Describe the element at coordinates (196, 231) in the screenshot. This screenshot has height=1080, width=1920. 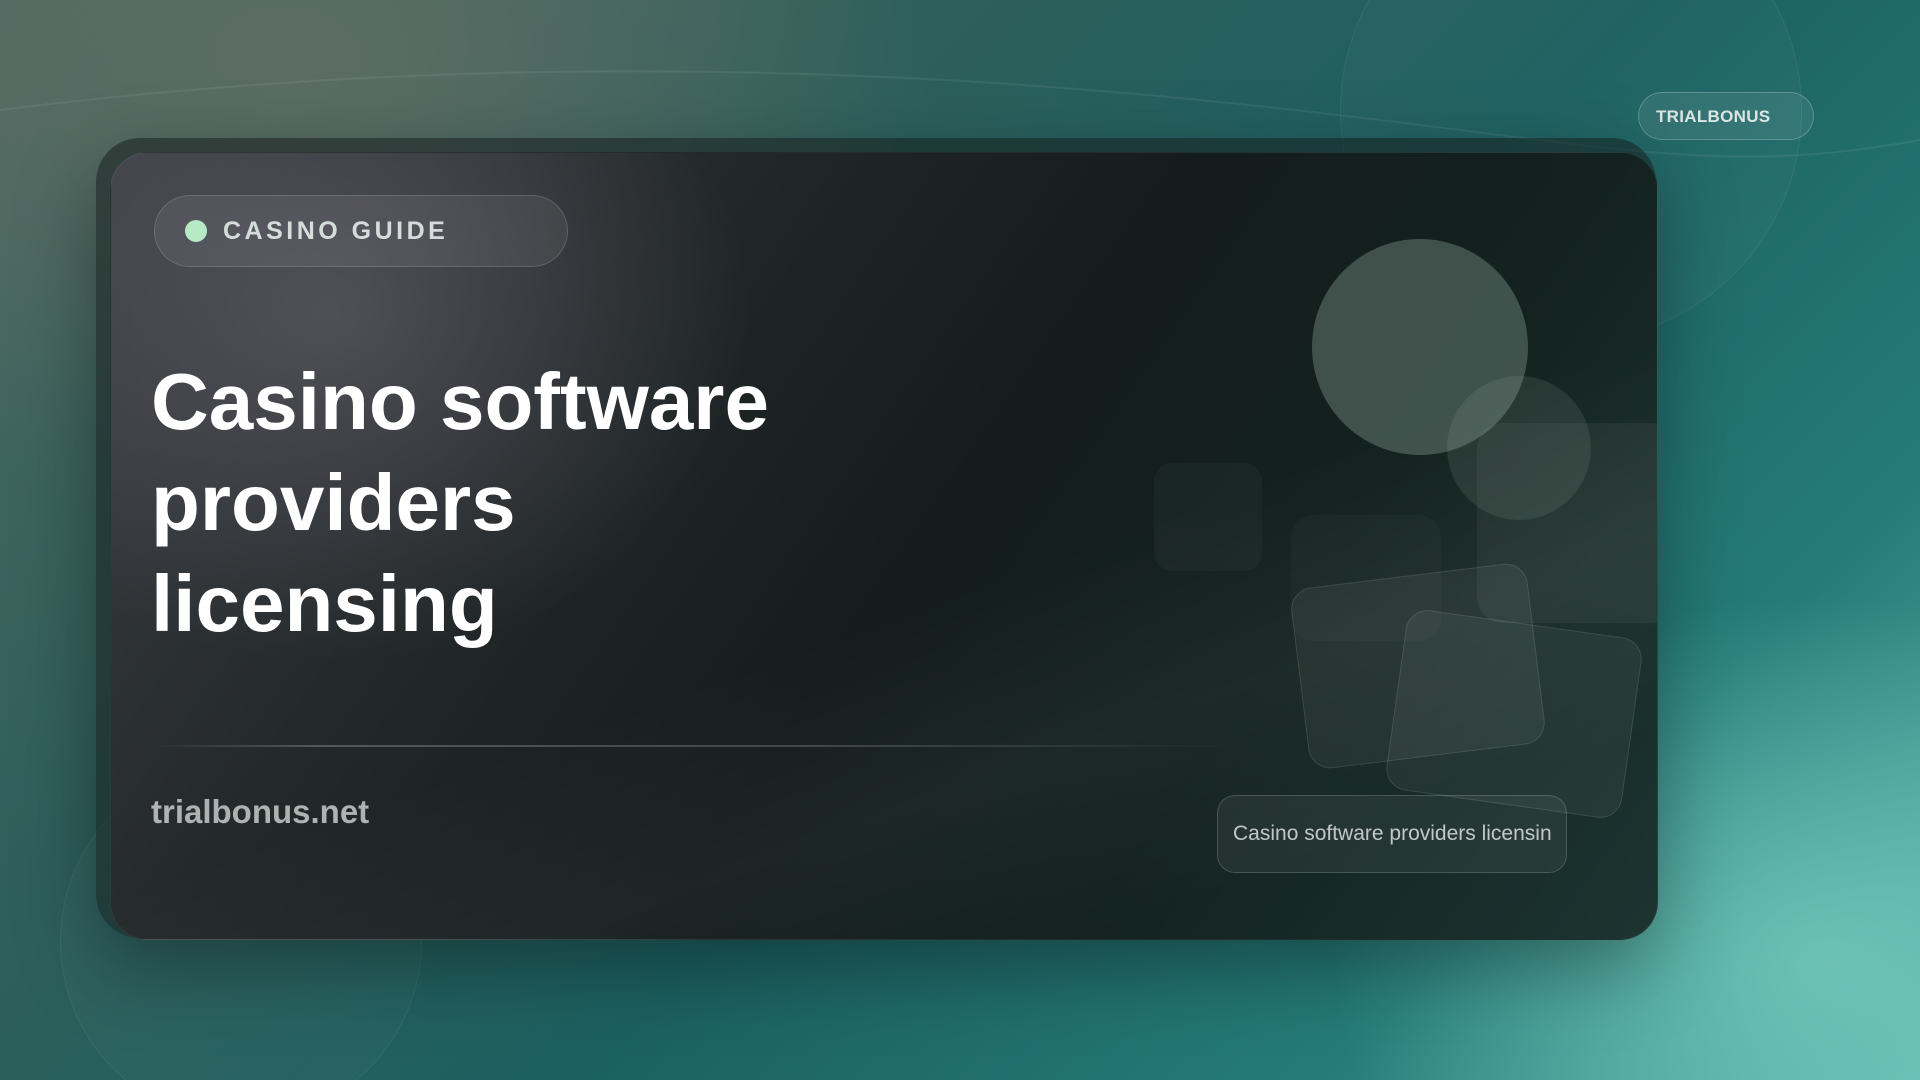
I see `status-dot-icon` at that location.